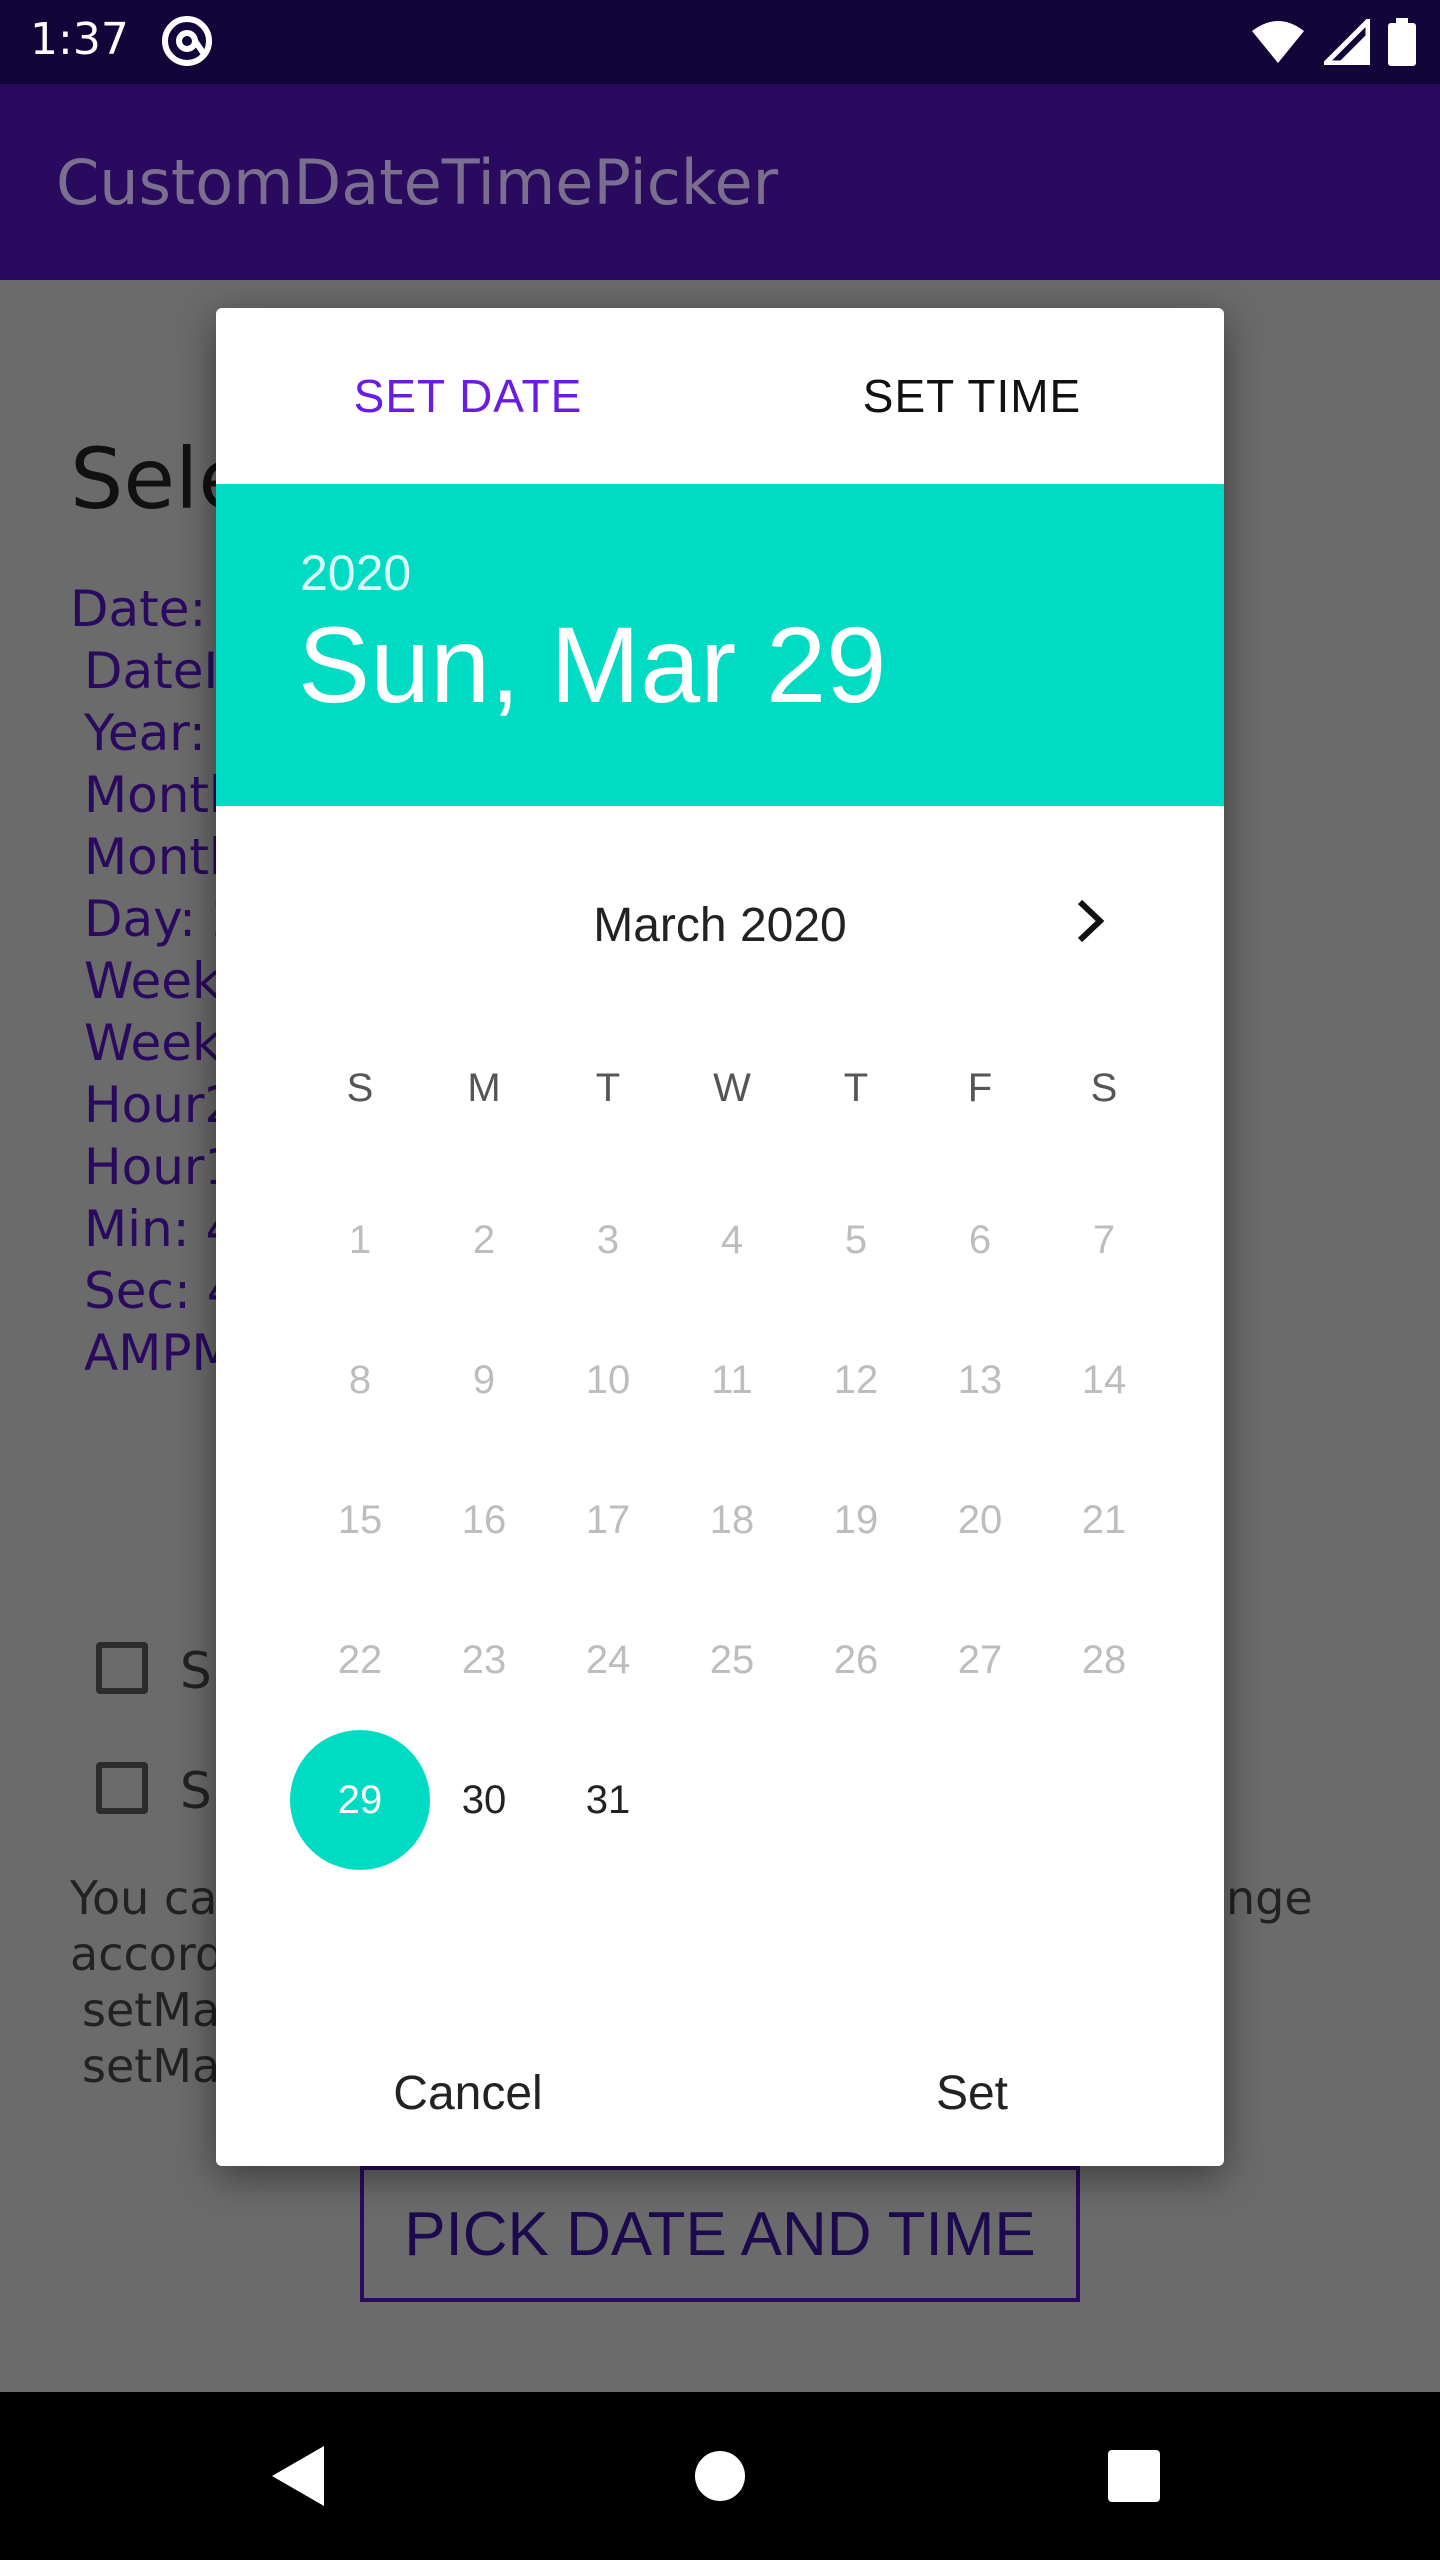 The image size is (1440, 2560). I want to click on header-year: 2020, so click(355, 573).